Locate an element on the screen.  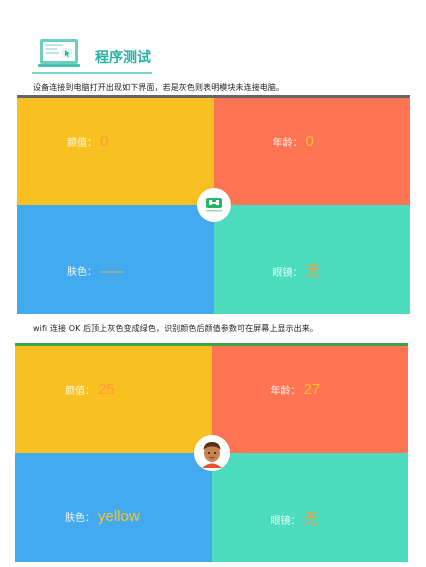
caption-disconnected: 设备连接到电脑打开出现如下界面，若是灰色则表明模块未连接电脑。 is located at coordinates (159, 87).